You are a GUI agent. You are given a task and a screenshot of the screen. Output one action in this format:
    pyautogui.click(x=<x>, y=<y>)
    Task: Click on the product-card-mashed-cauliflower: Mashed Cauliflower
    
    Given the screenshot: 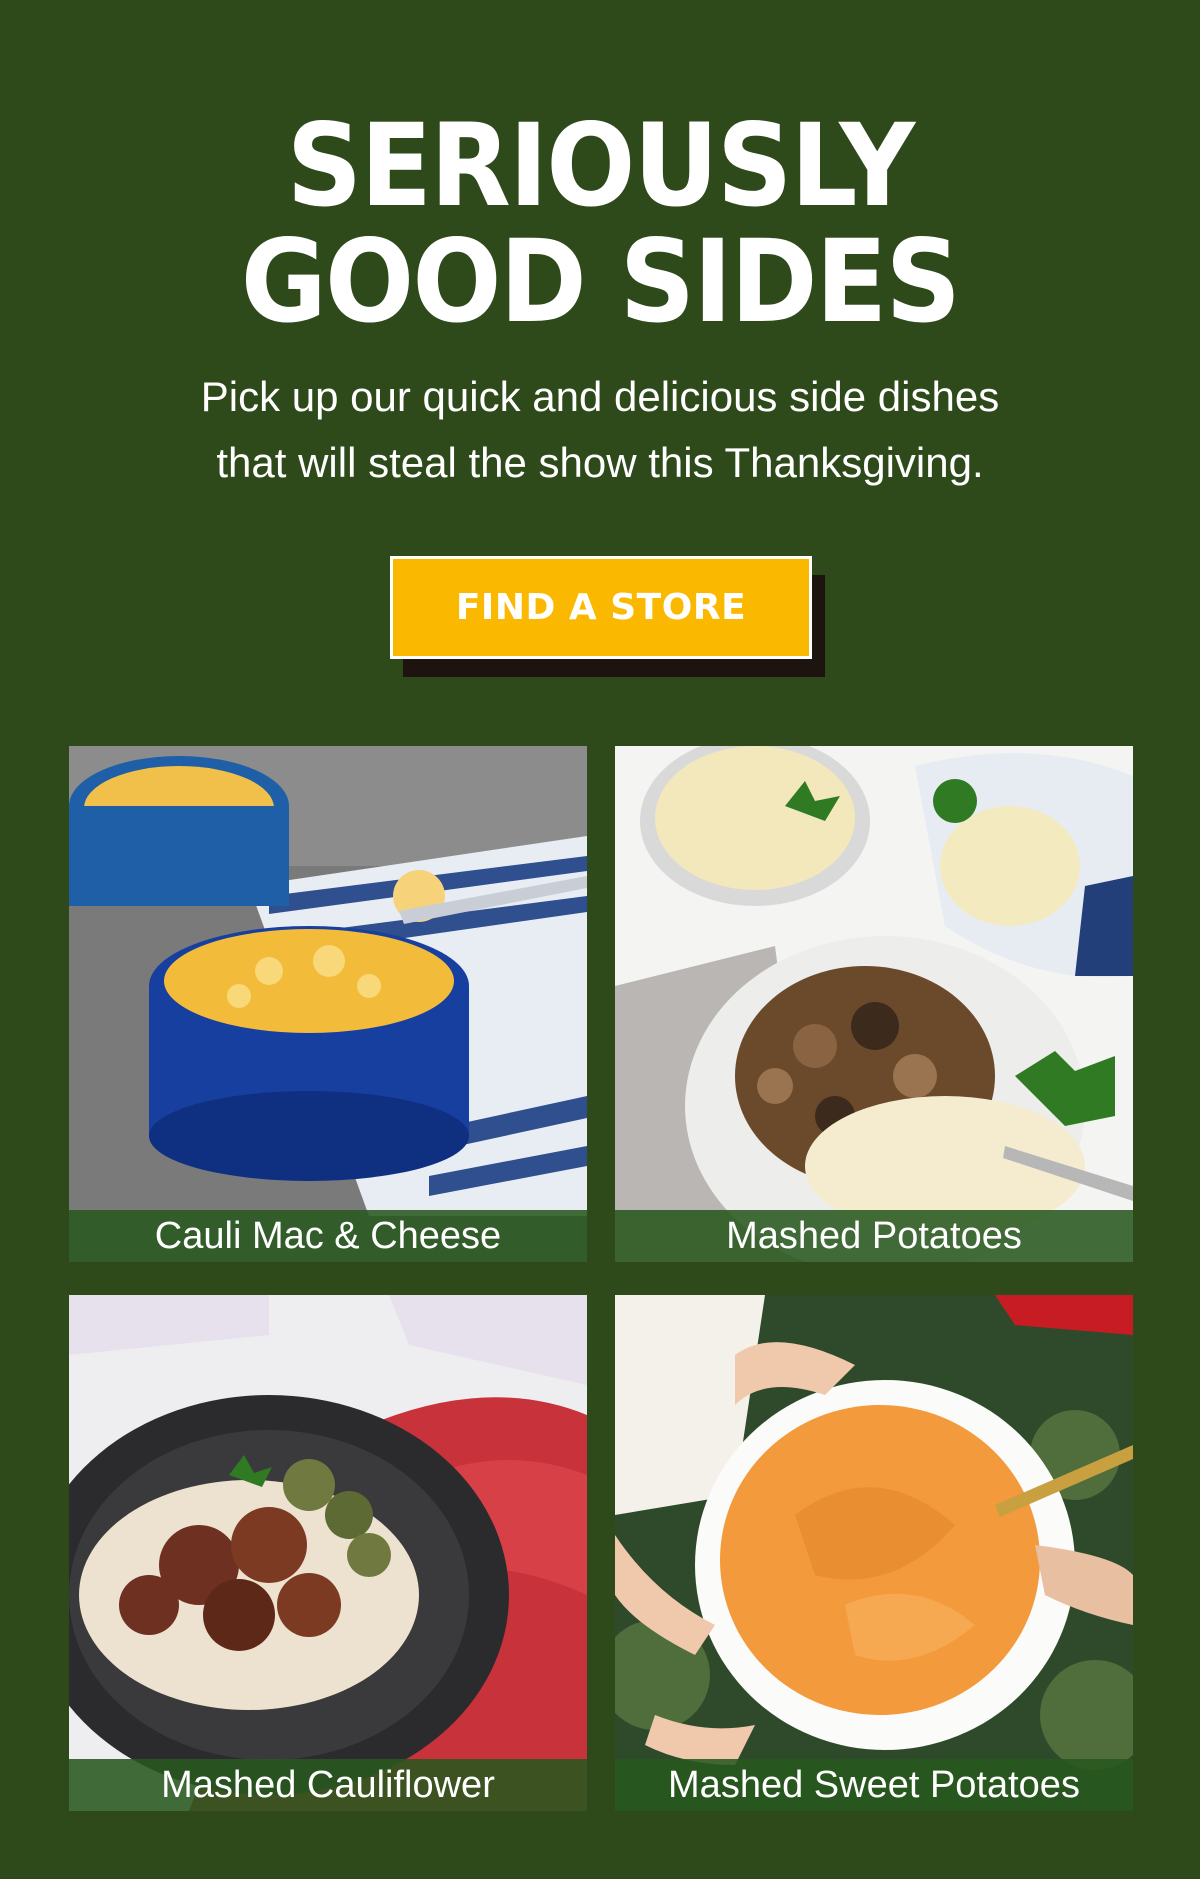 What is the action you would take?
    pyautogui.click(x=328, y=1553)
    